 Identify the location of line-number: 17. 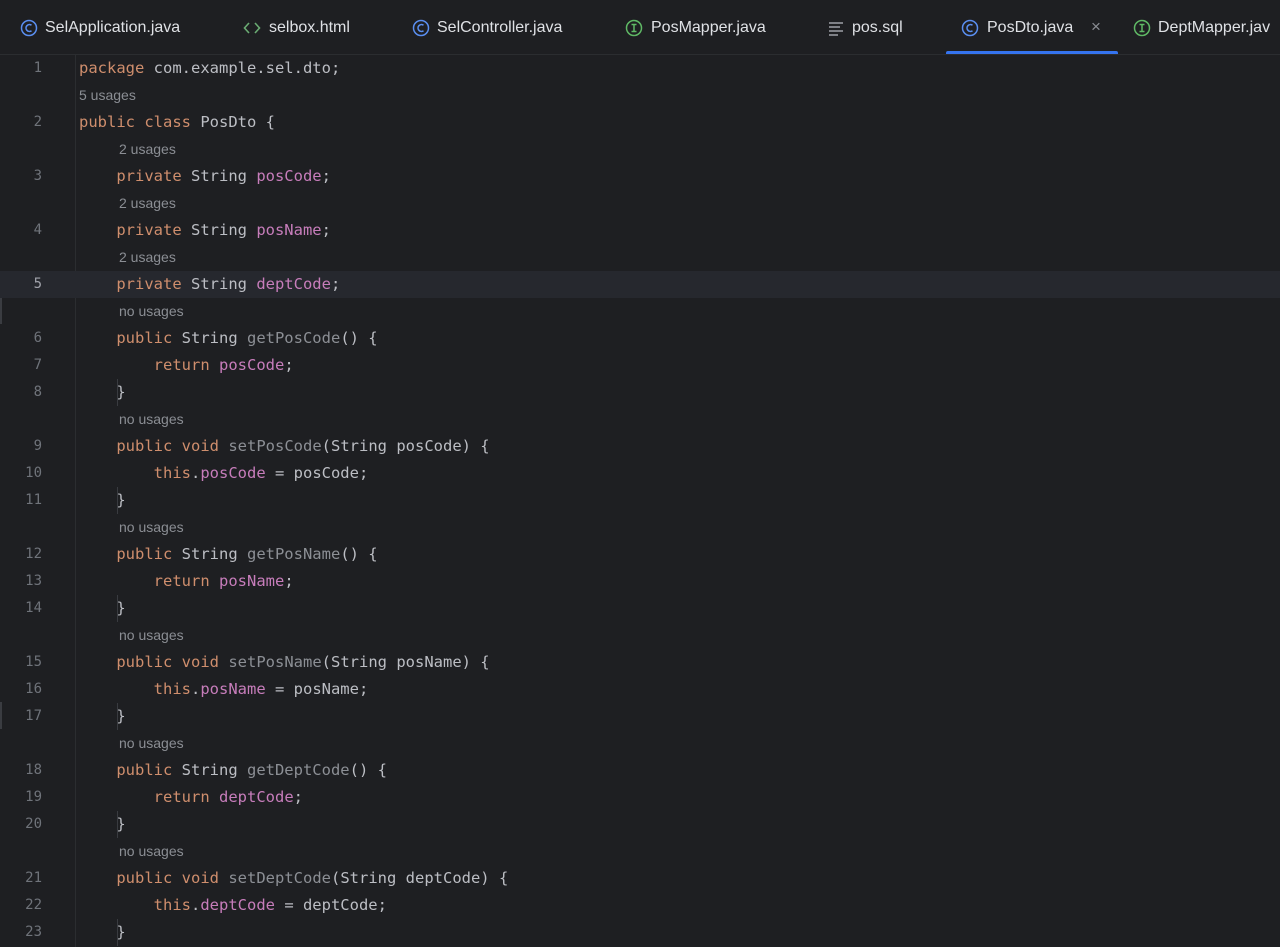
(33, 716).